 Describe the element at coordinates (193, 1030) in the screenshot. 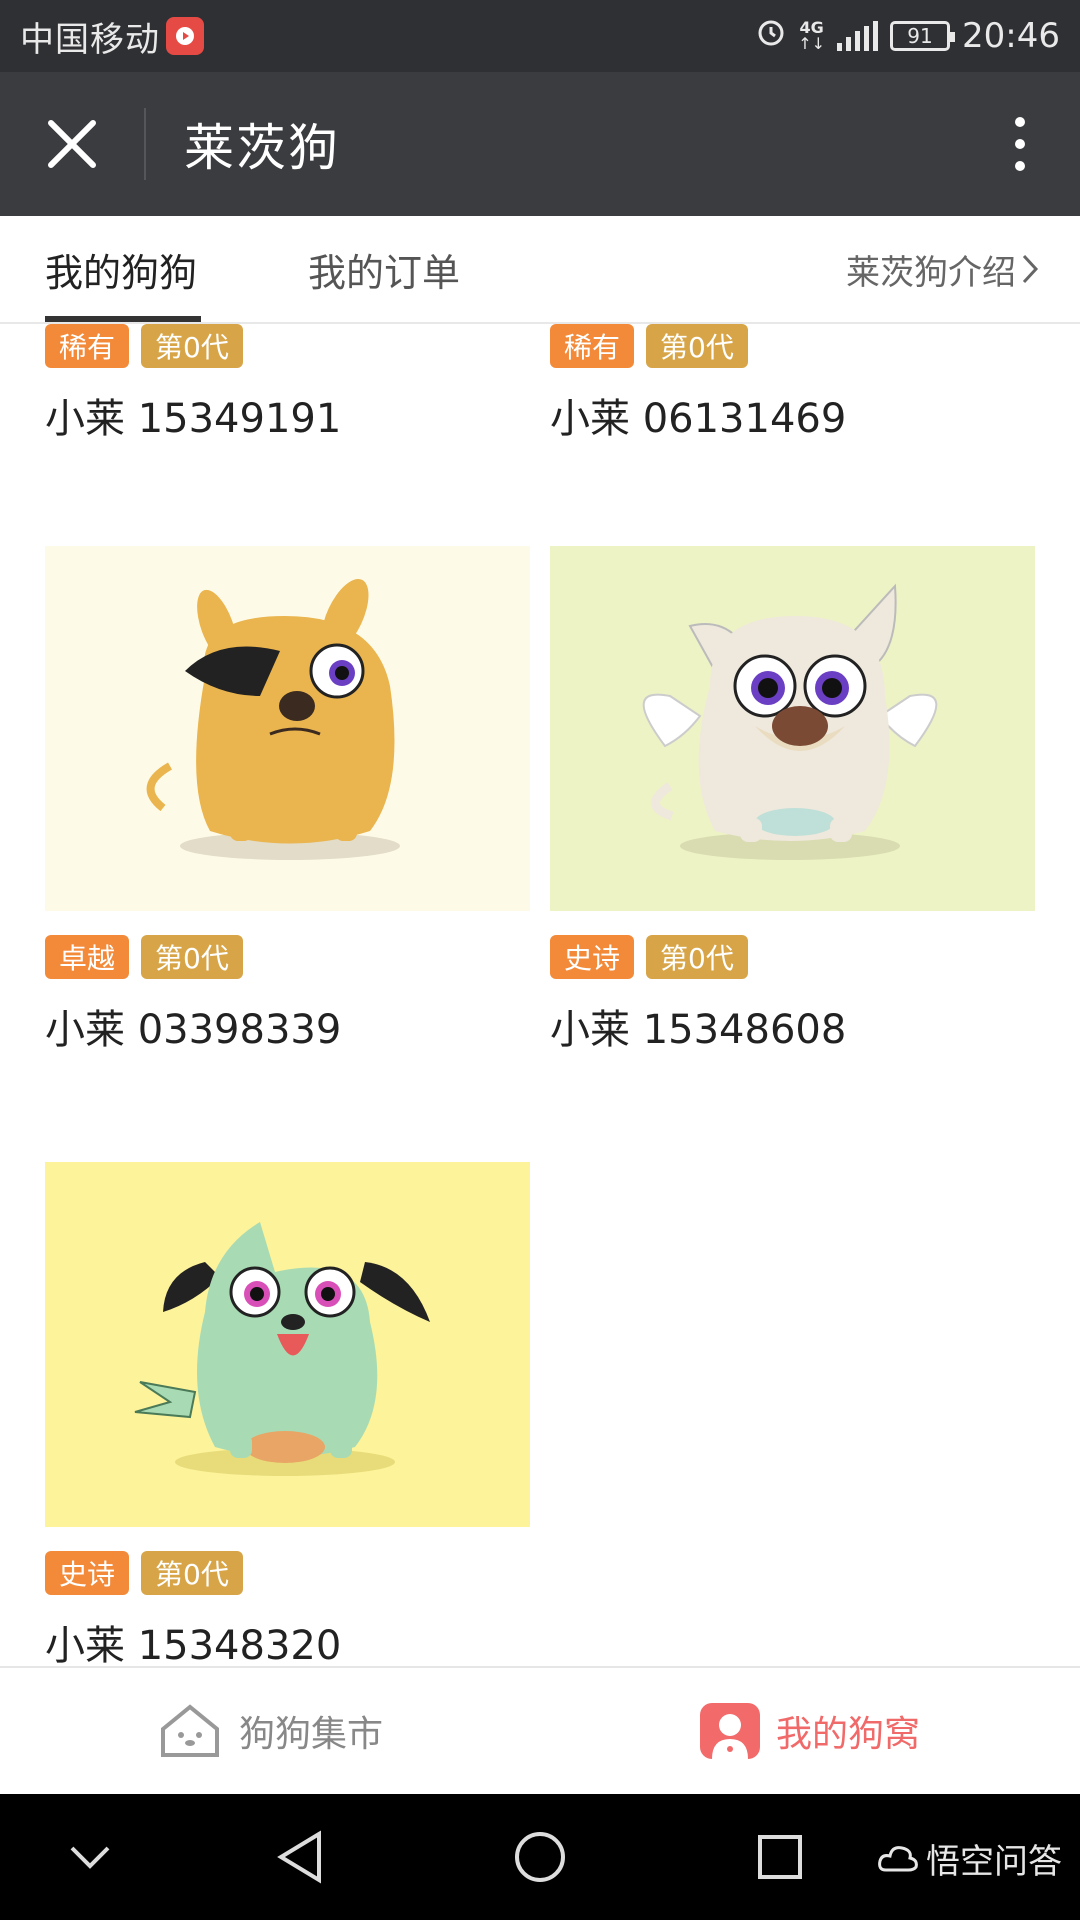

I see `dog-name: 小莱 03398339` at that location.